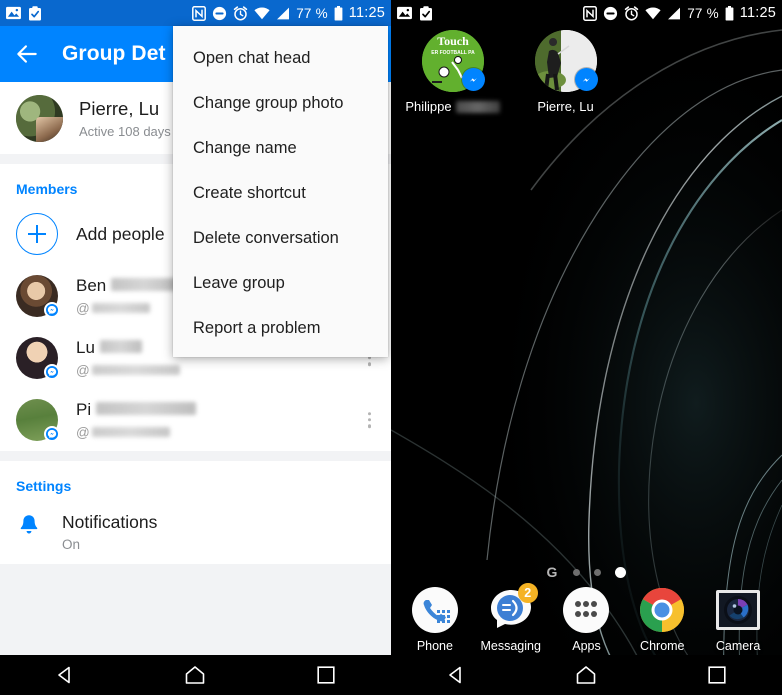  I want to click on shortcut-icon: Touch ER FOOTBALL PA, so click(453, 61).